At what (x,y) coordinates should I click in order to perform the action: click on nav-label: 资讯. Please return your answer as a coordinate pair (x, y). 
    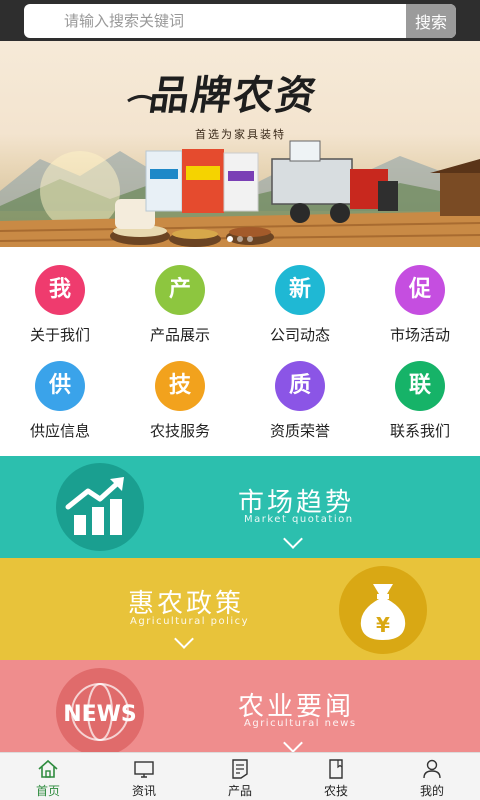
    Looking at the image, I should click on (143, 791).